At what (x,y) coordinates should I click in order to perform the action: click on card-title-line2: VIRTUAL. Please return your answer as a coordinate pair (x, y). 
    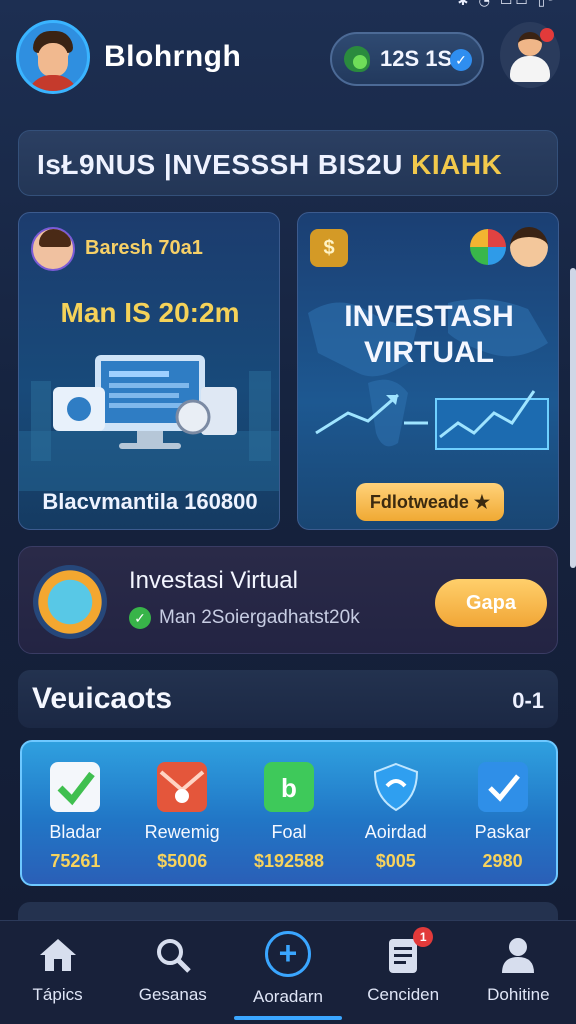
    Looking at the image, I should click on (429, 352).